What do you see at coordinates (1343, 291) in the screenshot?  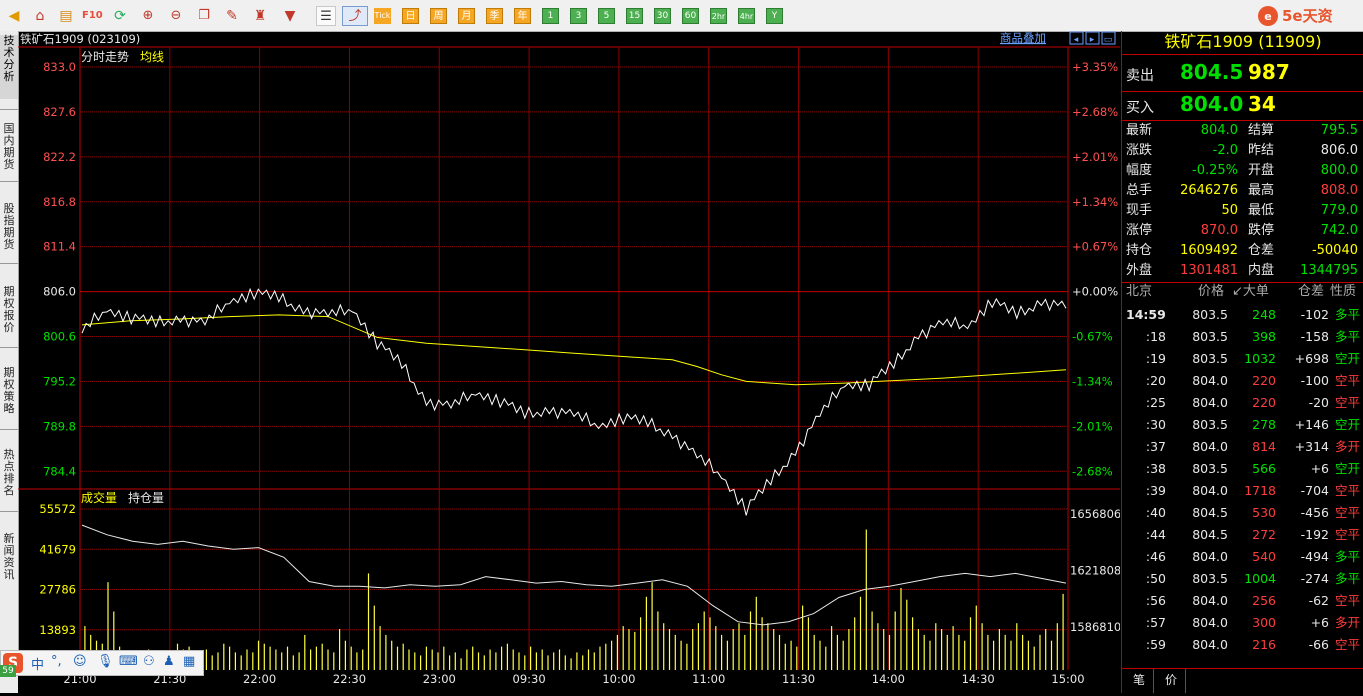 I see `tick-col-nature: 性质` at bounding box center [1343, 291].